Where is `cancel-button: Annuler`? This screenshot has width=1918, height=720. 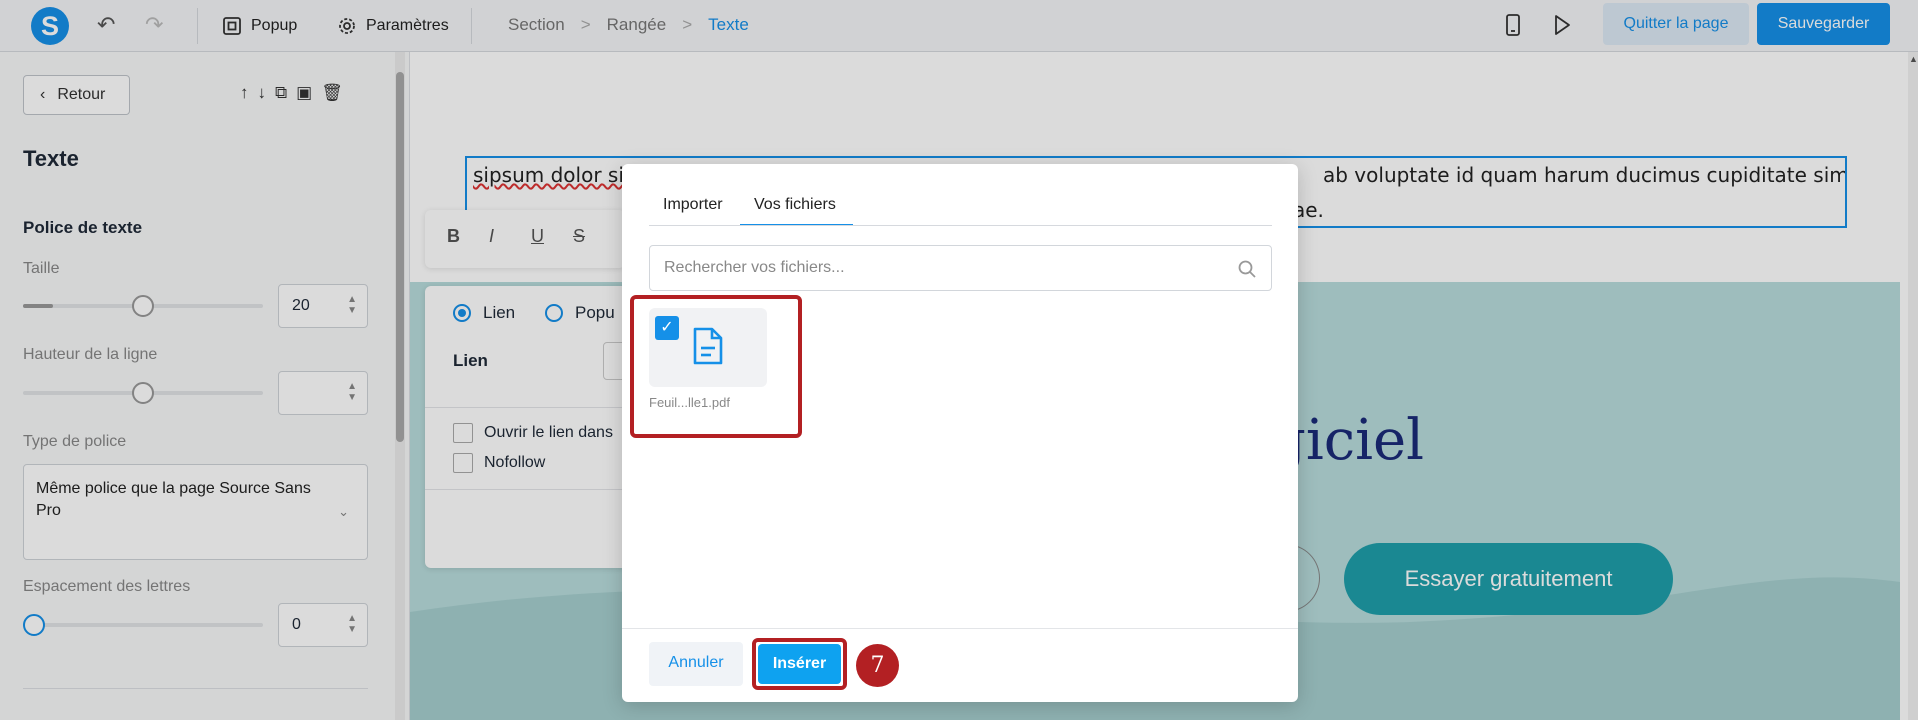
cancel-button: Annuler is located at coordinates (696, 664).